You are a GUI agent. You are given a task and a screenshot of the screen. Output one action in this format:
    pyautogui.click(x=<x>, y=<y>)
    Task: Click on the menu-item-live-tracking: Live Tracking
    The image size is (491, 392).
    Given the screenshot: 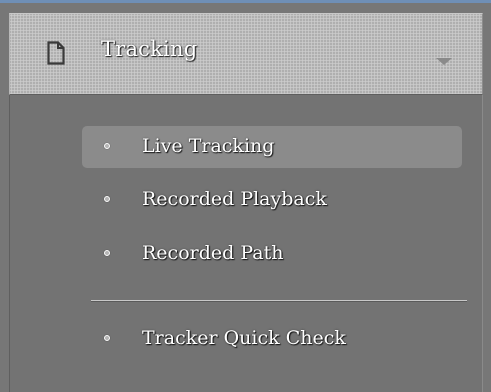 What is the action you would take?
    pyautogui.click(x=272, y=147)
    